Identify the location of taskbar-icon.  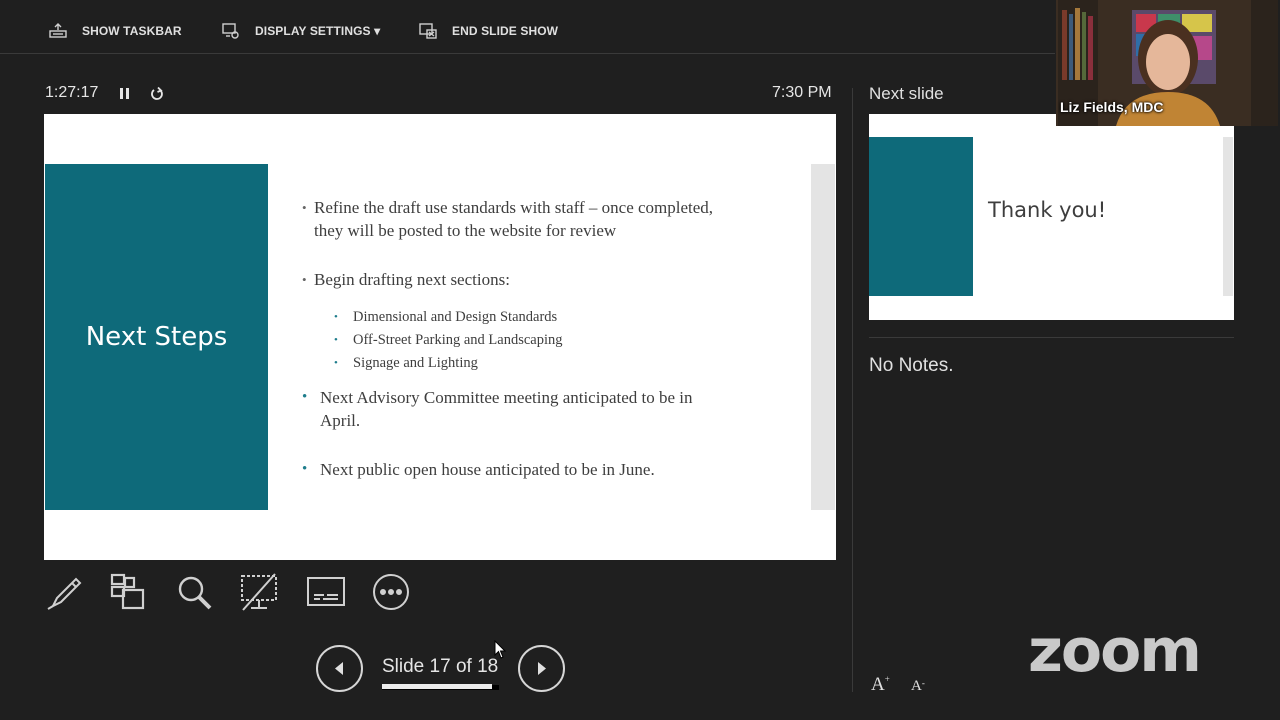
(58, 30).